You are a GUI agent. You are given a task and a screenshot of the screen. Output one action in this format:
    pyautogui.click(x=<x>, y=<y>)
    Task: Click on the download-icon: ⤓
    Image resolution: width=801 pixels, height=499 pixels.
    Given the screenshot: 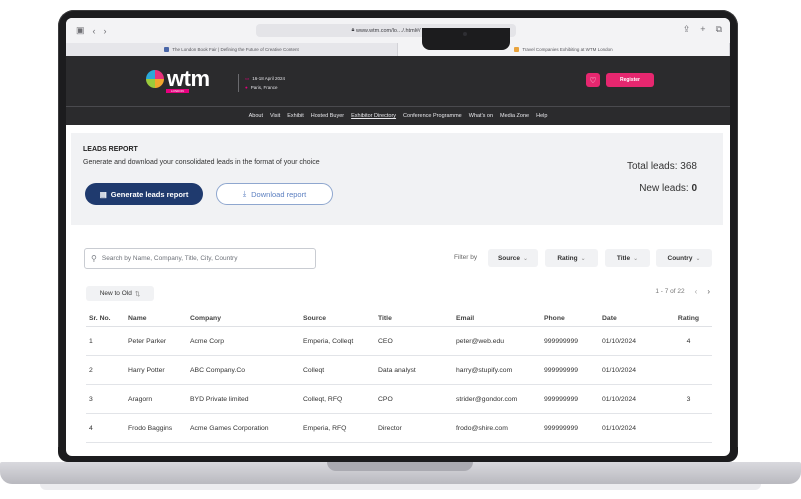 What is the action you would take?
    pyautogui.click(x=244, y=193)
    